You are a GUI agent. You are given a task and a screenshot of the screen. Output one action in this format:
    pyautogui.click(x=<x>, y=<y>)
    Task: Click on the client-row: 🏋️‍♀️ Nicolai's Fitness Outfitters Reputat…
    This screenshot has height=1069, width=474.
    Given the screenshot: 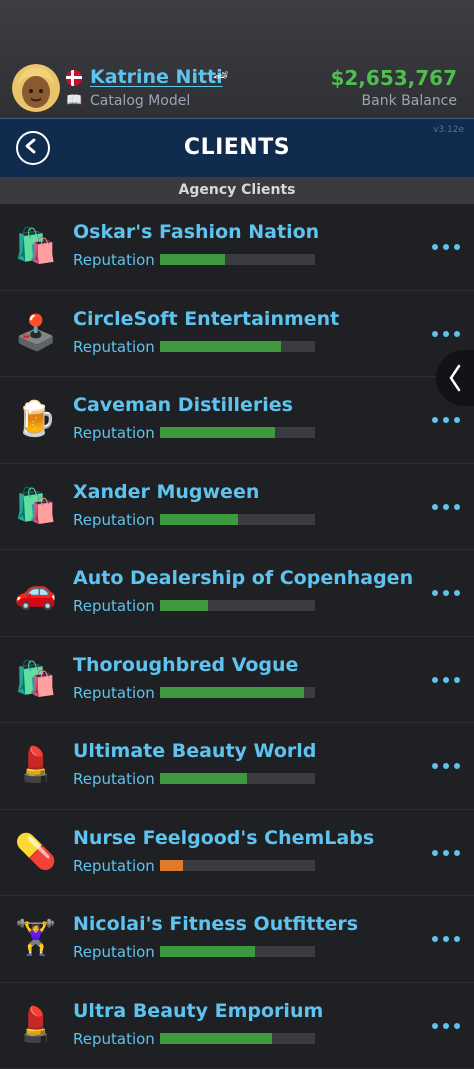 What is the action you would take?
    pyautogui.click(x=237, y=939)
    